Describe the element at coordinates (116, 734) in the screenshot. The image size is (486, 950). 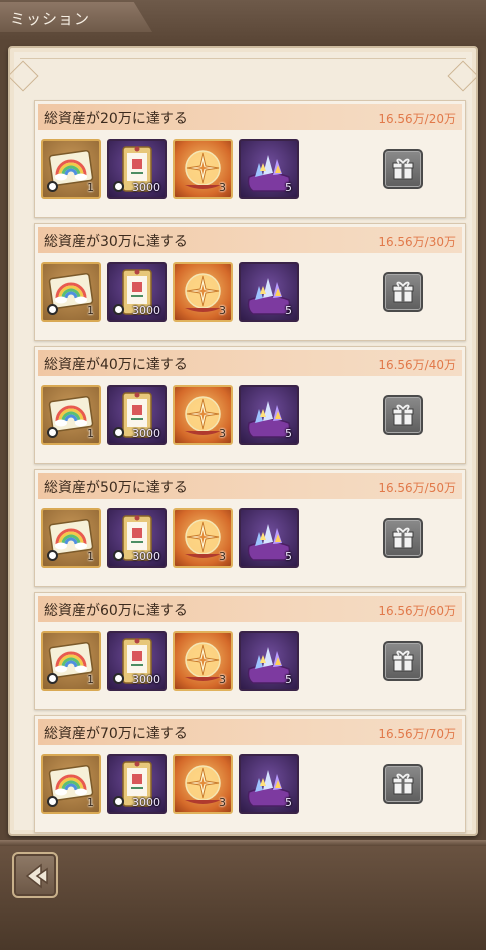
I see `mission-title: 総資産が70万に達する` at that location.